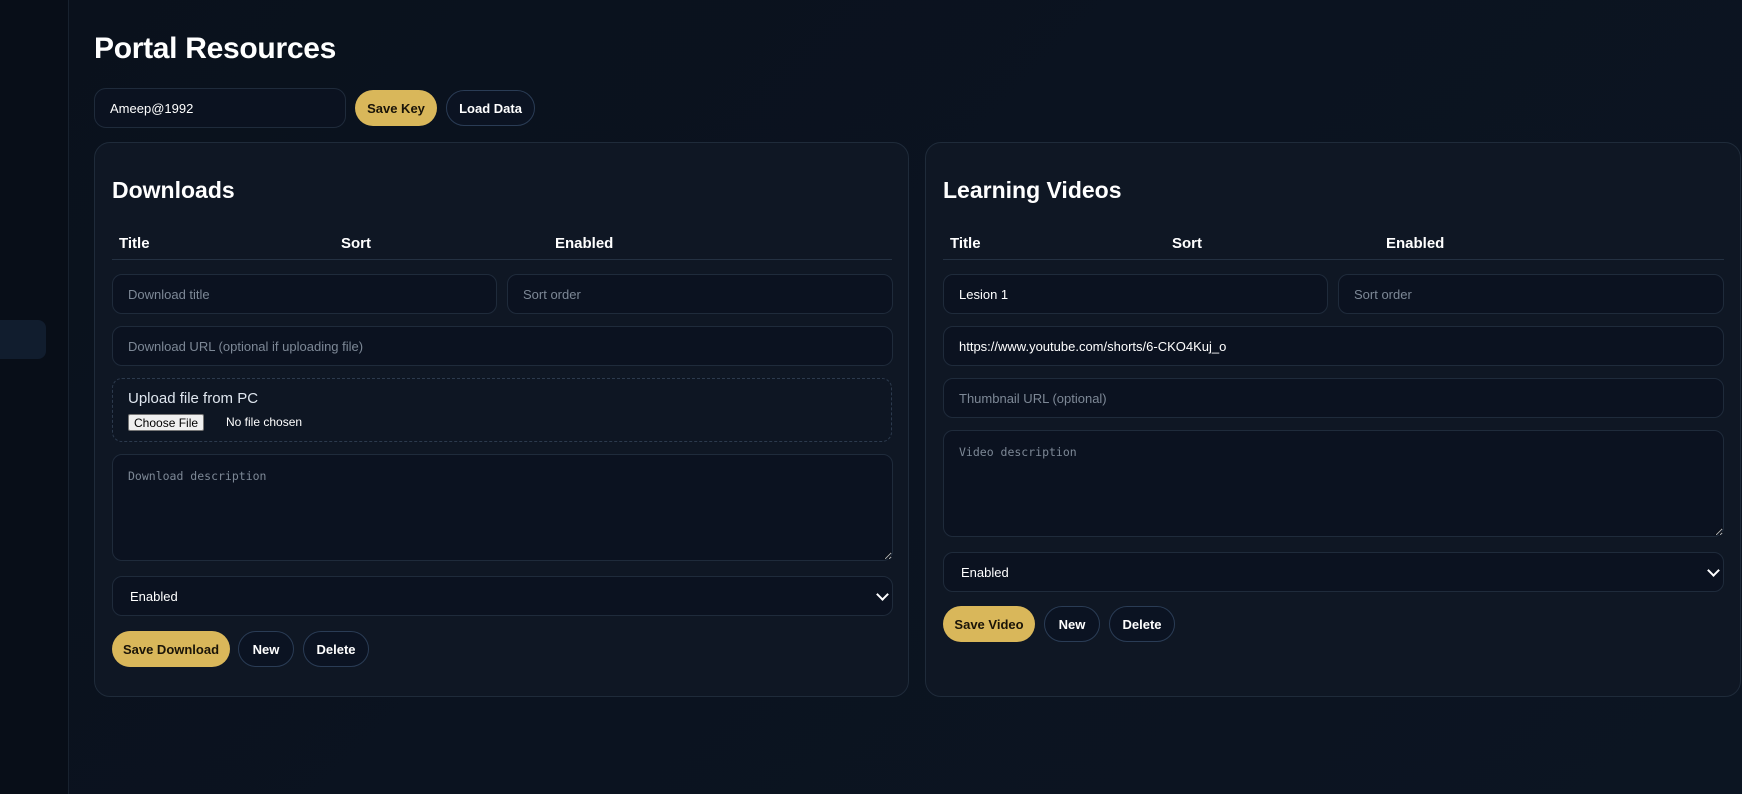  I want to click on save-video-button: Save Video, so click(989, 624).